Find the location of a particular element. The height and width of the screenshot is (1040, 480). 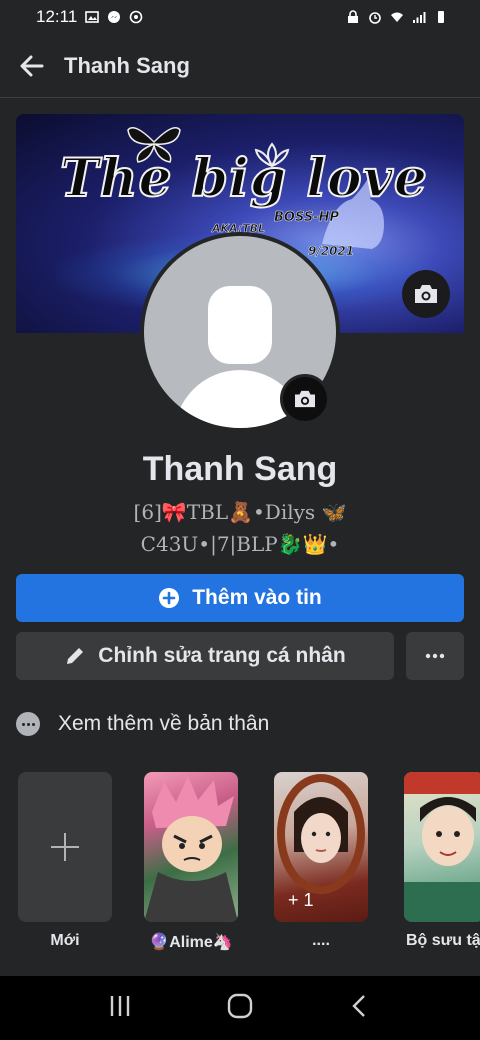

plus-icon is located at coordinates (65, 847).